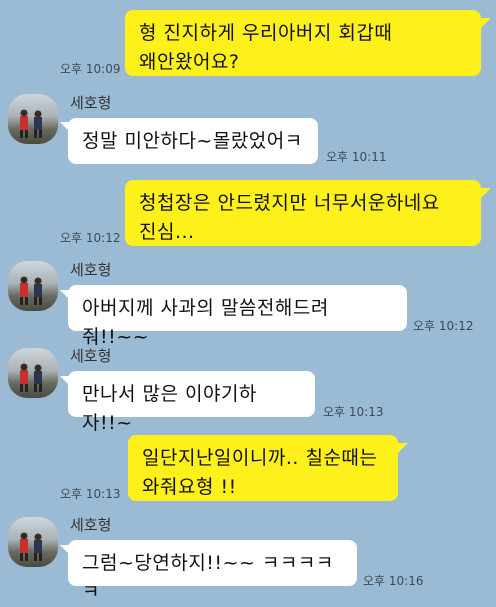  Describe the element at coordinates (393, 581) in the screenshot. I see `message-time: 오후 10:16` at that location.